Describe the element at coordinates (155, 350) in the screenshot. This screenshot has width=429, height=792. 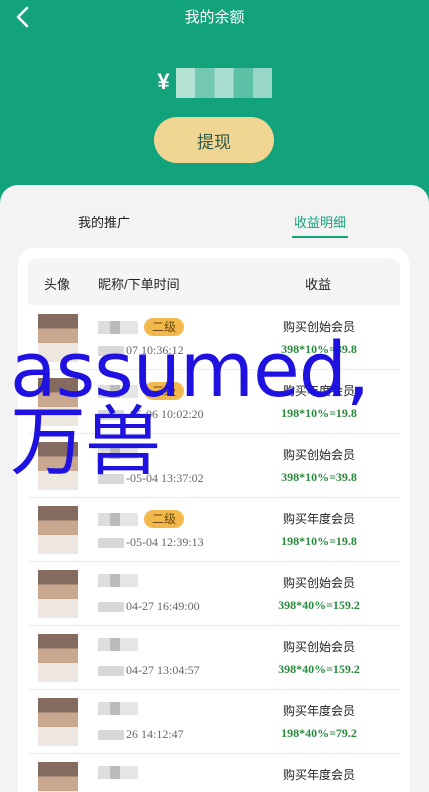
I see `order-time-text: 07 10:36:12` at that location.